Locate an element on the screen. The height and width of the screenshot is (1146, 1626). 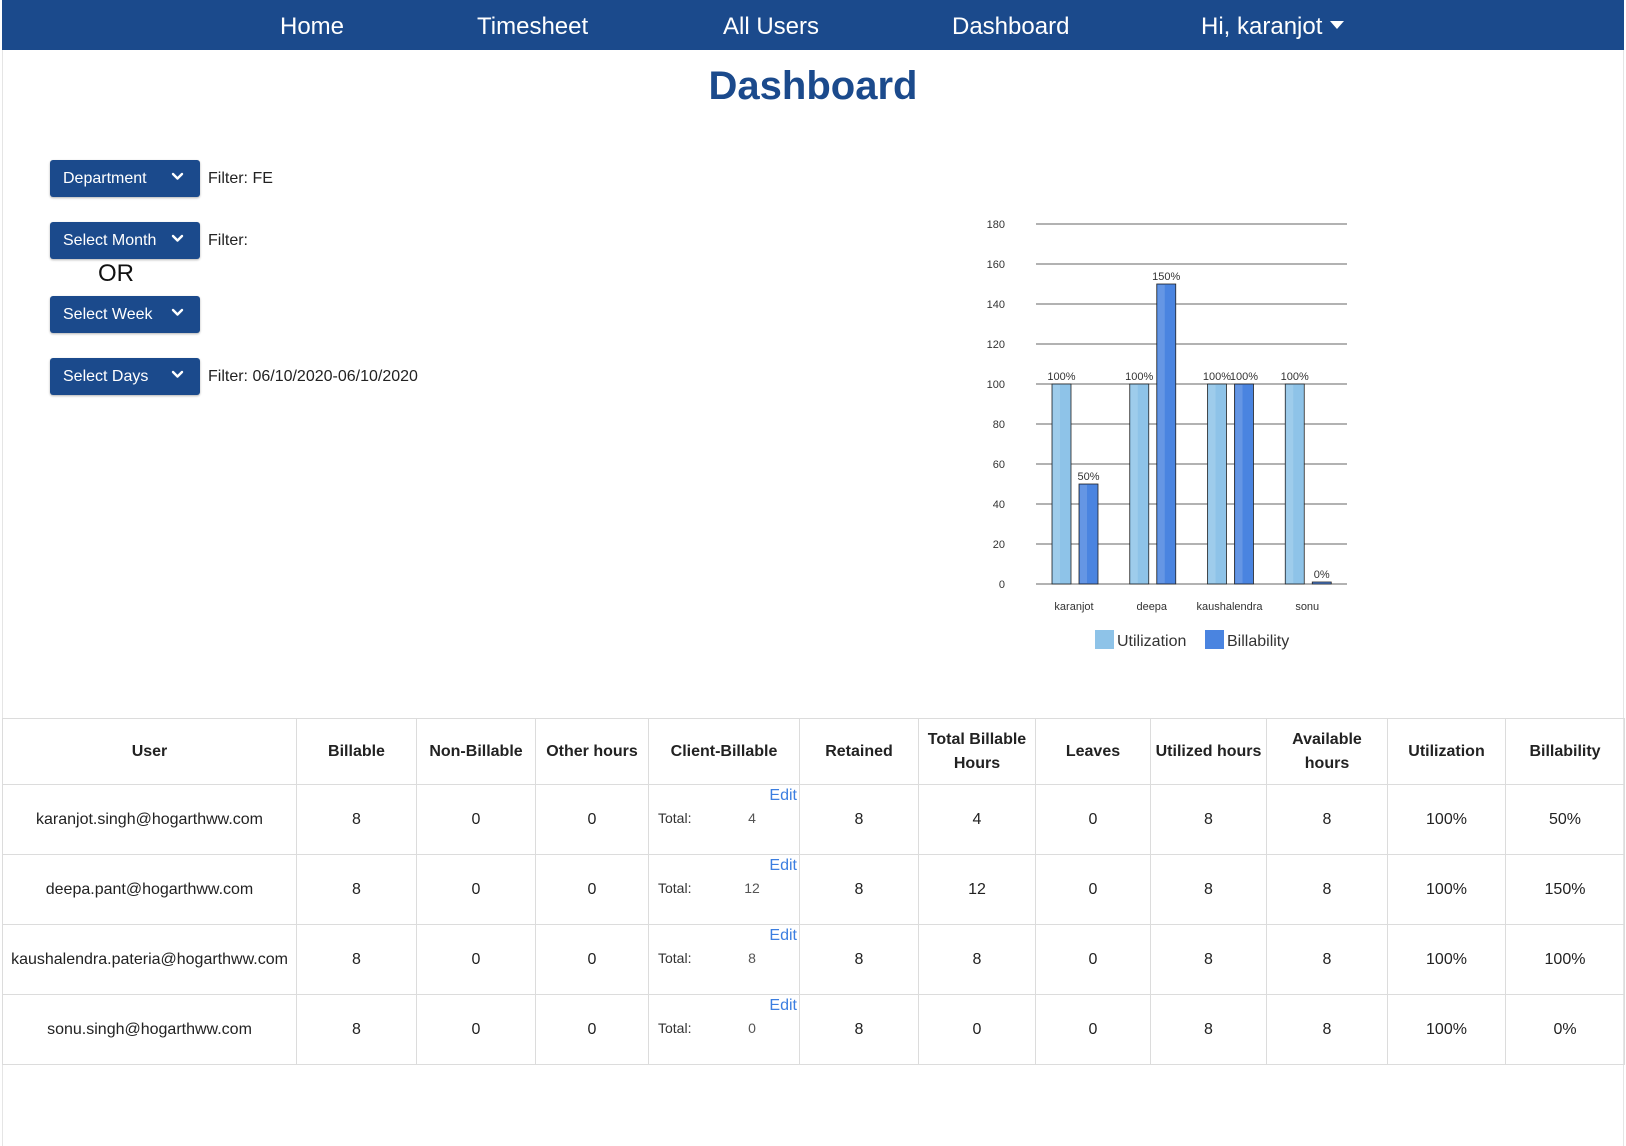
y-tick-label: 20 is located at coordinates (999, 545).